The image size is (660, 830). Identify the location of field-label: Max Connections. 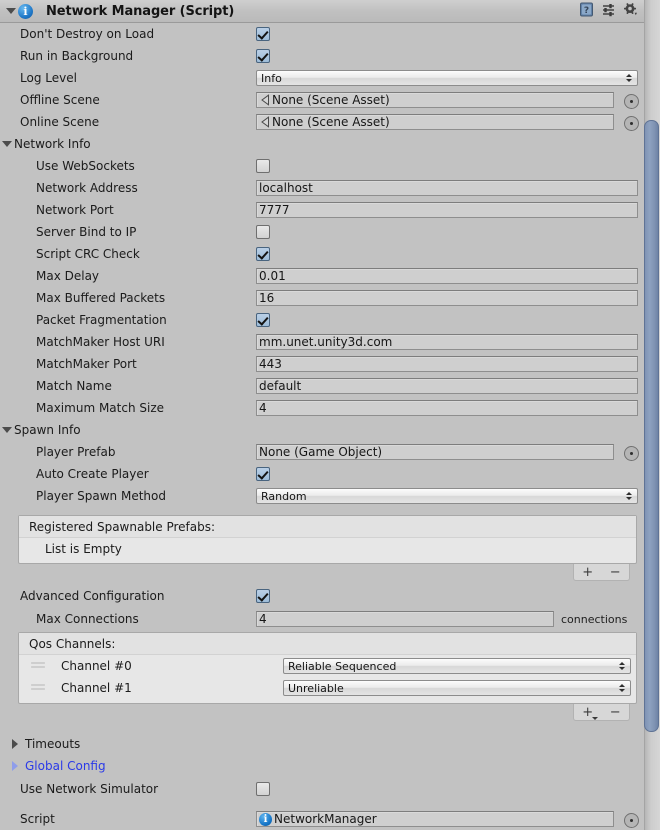
(87, 619).